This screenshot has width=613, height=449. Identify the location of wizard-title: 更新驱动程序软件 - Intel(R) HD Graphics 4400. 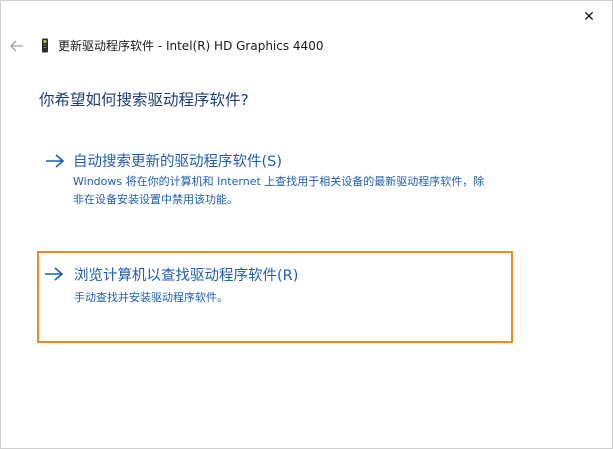
(191, 46).